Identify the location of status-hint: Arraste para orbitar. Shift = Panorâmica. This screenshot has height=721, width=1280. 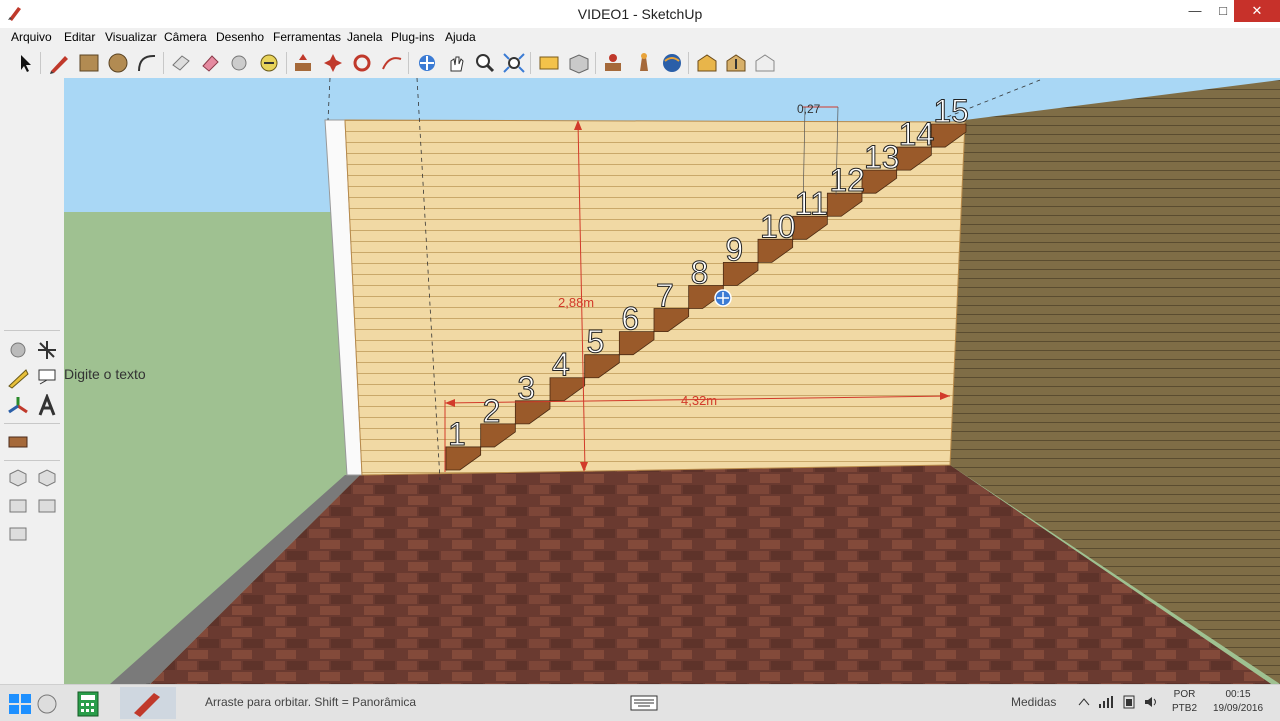
(311, 702).